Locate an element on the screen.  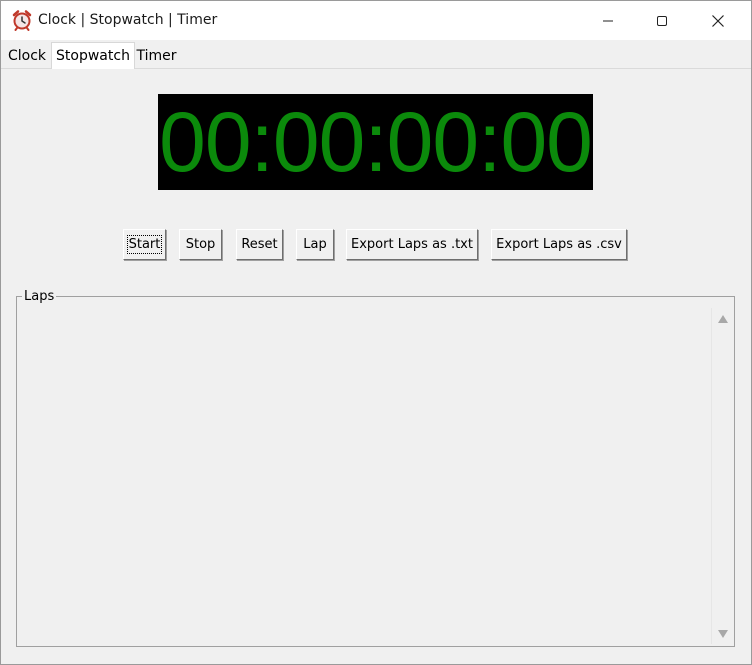
start-button-label: Start is located at coordinates (144, 244).